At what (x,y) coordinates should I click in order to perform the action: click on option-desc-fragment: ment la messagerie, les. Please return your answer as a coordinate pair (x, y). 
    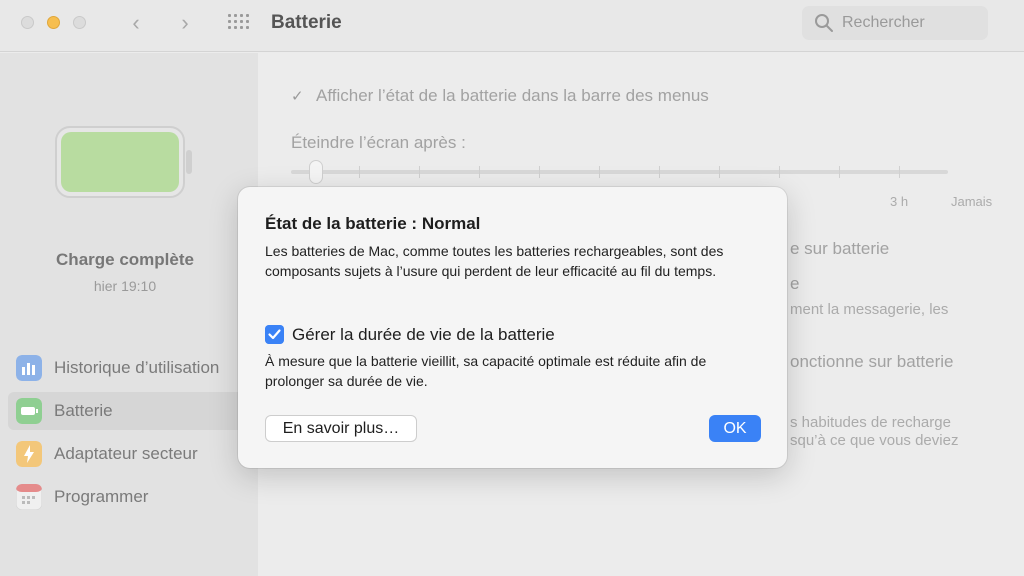
    Looking at the image, I should click on (869, 309).